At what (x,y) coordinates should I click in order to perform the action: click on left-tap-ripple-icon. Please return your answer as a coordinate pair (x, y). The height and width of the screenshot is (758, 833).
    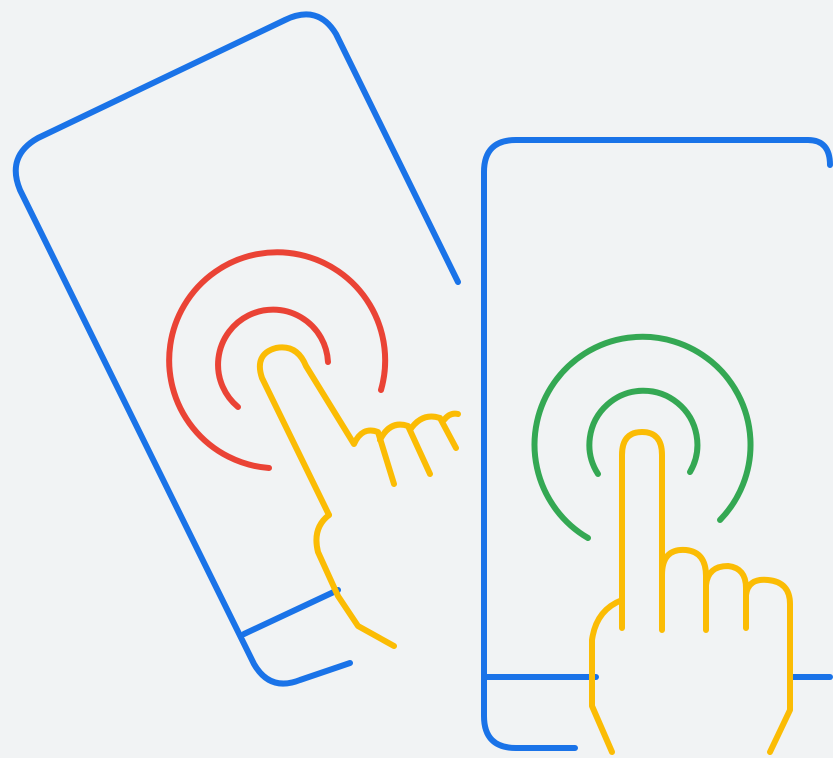
    Looking at the image, I should click on (277, 360).